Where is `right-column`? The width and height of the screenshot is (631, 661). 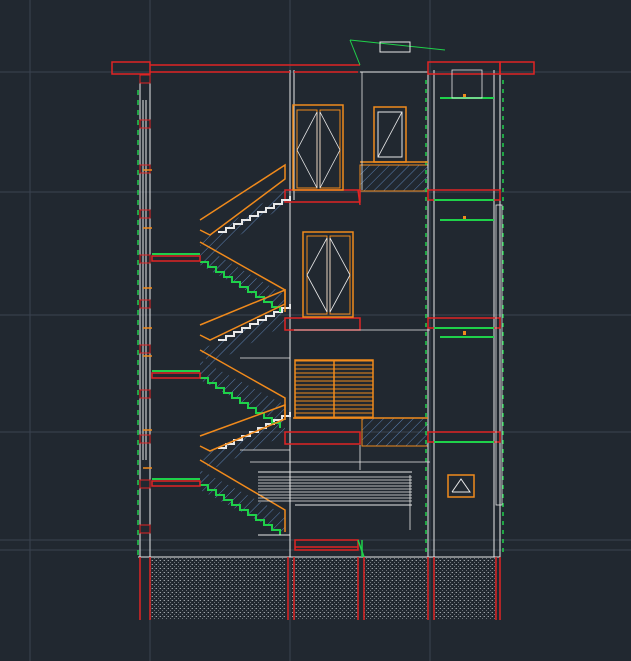 right-column is located at coordinates (499, 355).